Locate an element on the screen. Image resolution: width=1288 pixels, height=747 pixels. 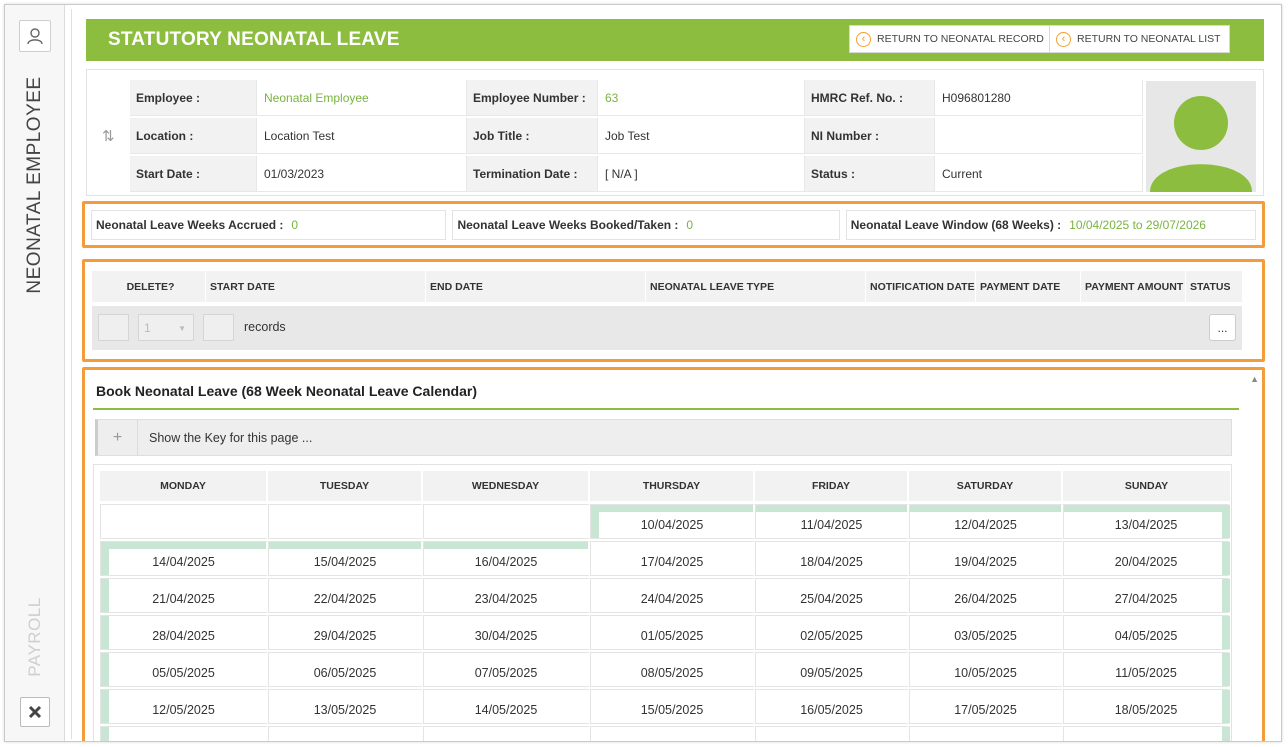
calendar-day-cell: 11/05/2025 is located at coordinates (1146, 669).